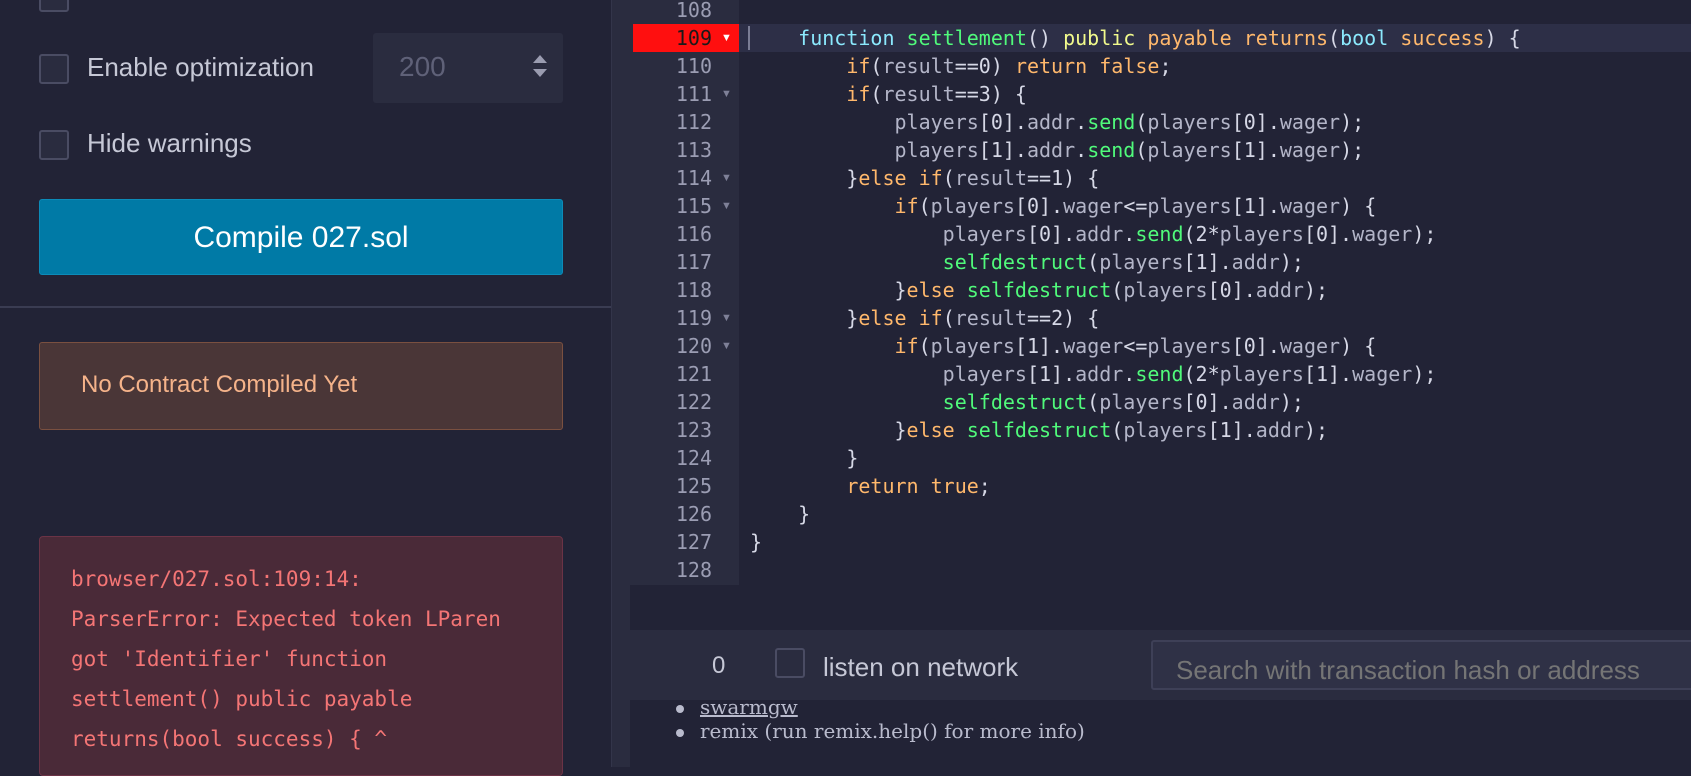 This screenshot has height=776, width=1691. Describe the element at coordinates (693, 346) in the screenshot. I see `line-number: 120` at that location.